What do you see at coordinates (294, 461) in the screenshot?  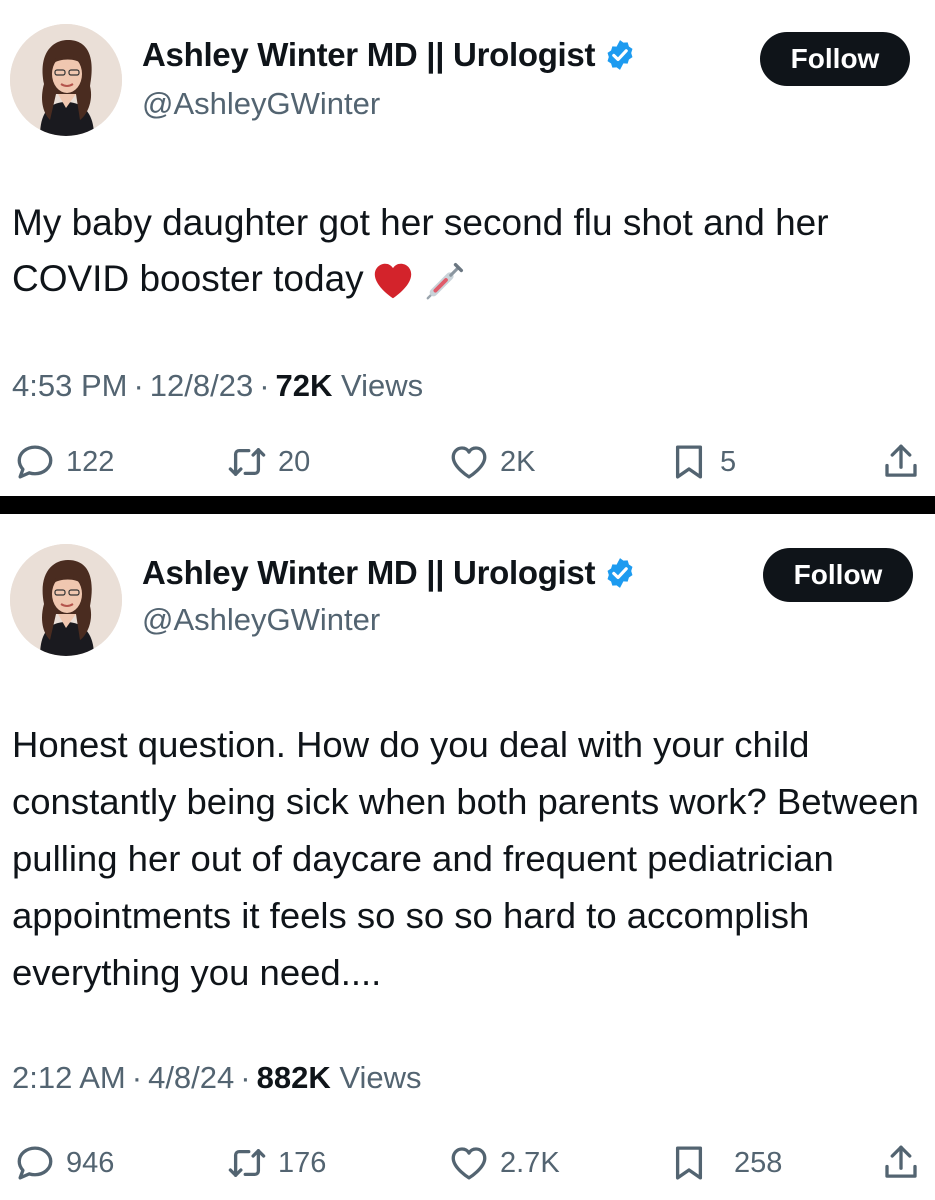 I see `repost-count: 20` at bounding box center [294, 461].